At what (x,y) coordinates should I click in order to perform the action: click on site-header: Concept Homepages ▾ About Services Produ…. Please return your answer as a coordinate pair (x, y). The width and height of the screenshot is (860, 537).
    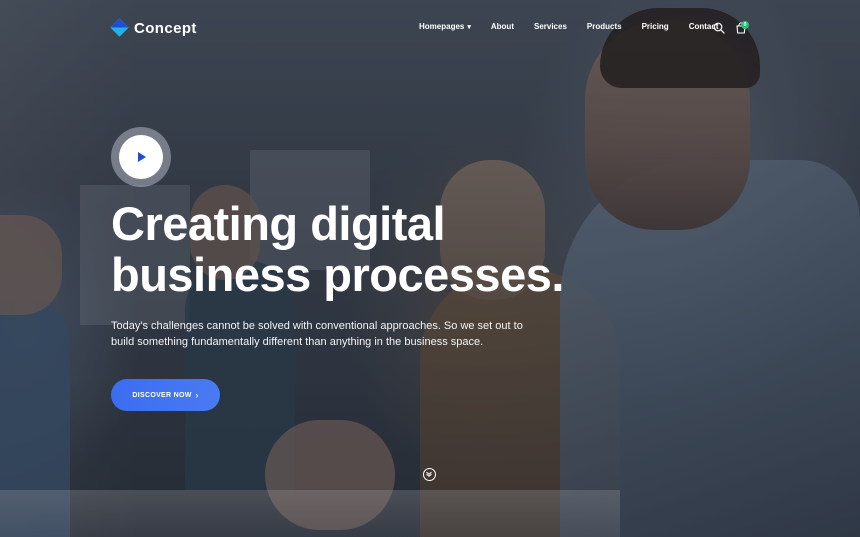
    Looking at the image, I should click on (430, 29).